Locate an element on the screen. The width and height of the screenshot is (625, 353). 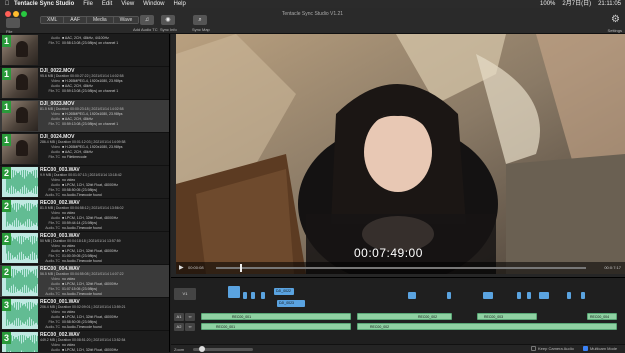
menu-window: Window is located at coordinates (158, 4).